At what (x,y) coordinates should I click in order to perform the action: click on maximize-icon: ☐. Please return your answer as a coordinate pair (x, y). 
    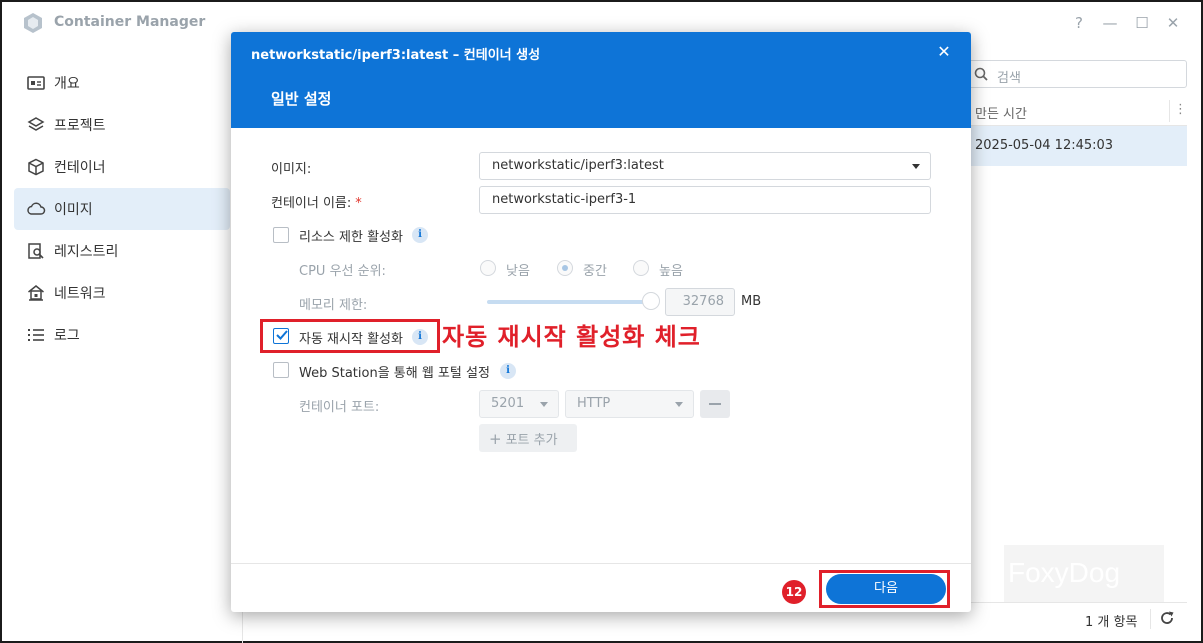
    Looking at the image, I should click on (1142, 23).